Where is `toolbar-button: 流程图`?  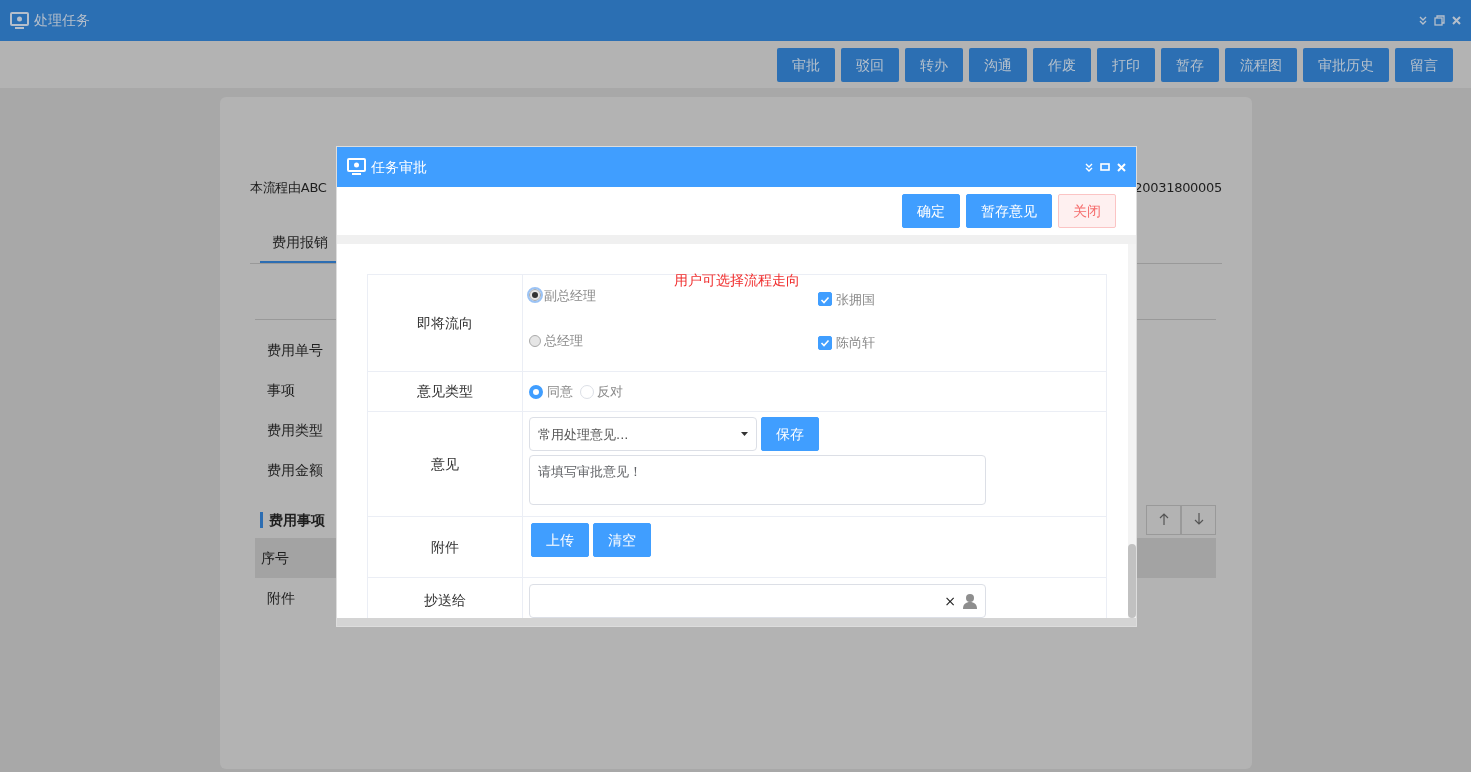
toolbar-button: 流程图 is located at coordinates (1261, 65).